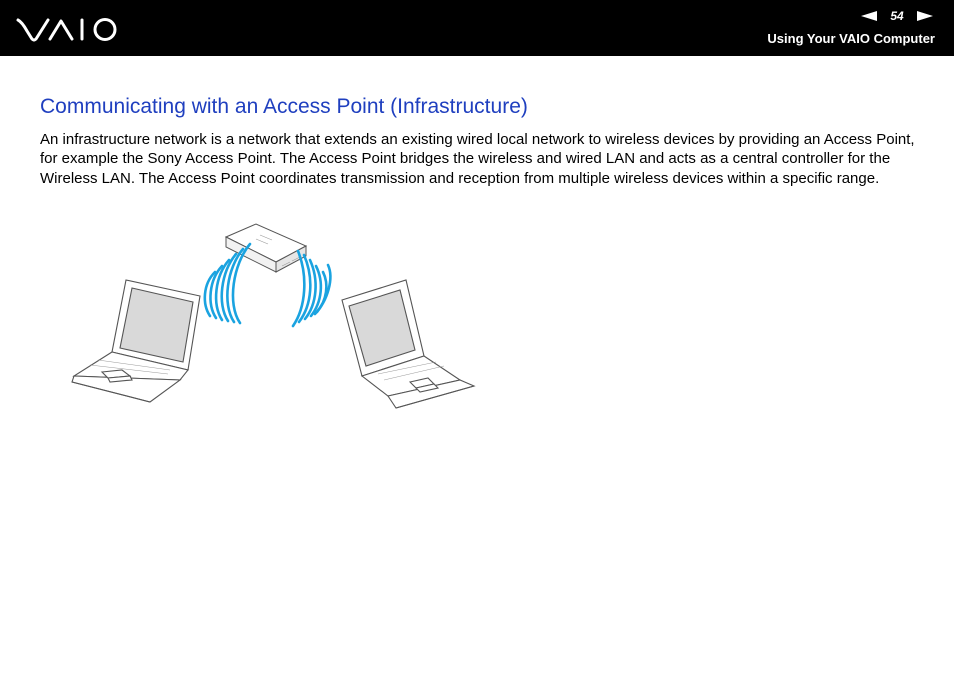  I want to click on left-signal-waves-icon, so click(227, 283).